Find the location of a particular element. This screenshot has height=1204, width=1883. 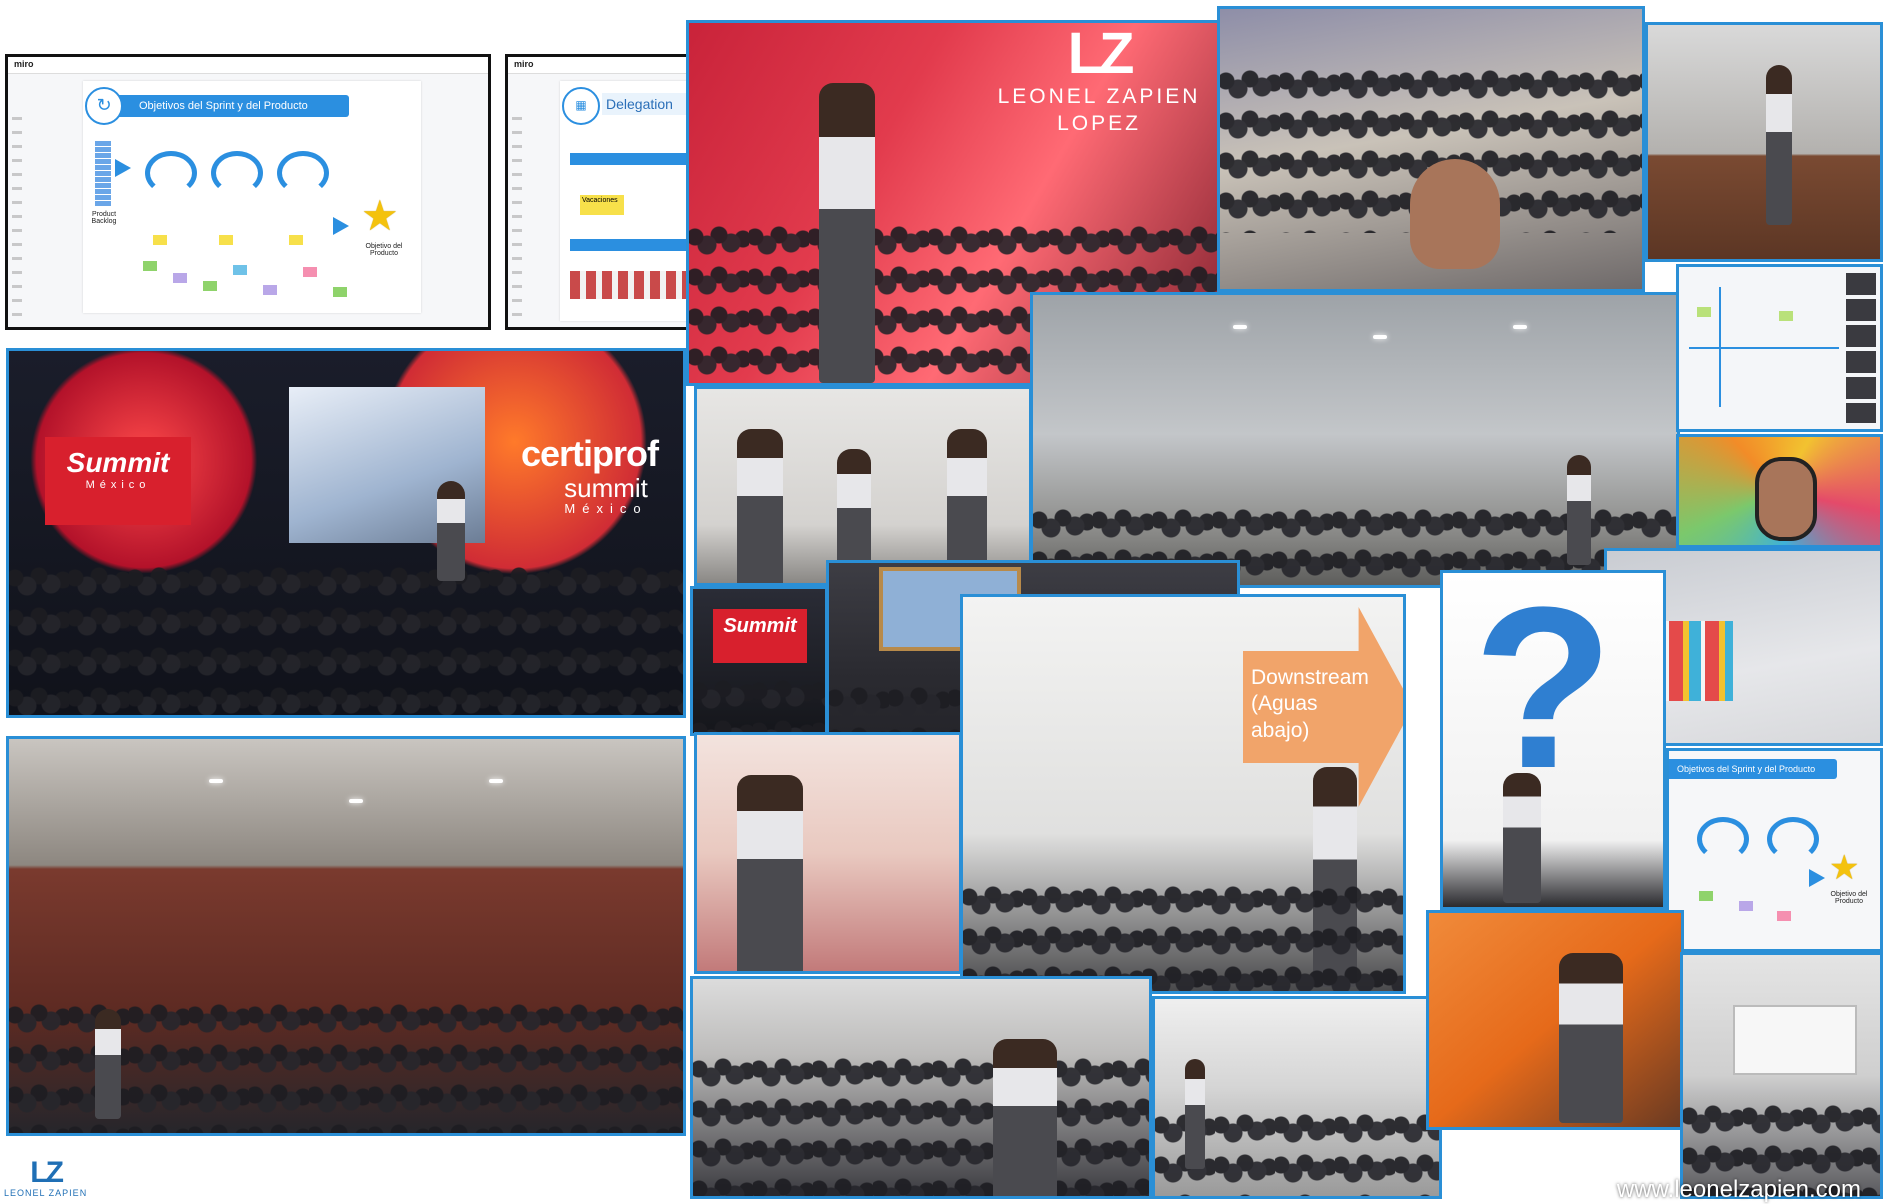

downstream-line-3: abajo) is located at coordinates (1280, 730).